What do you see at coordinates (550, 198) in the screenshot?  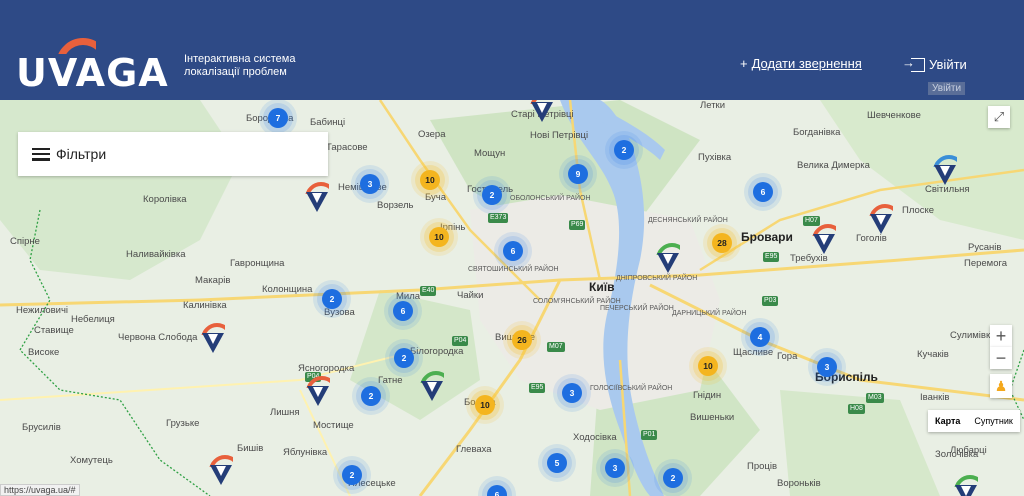 I see `district-label: ОБОЛОНСЬКИЙ РАЙОН` at bounding box center [550, 198].